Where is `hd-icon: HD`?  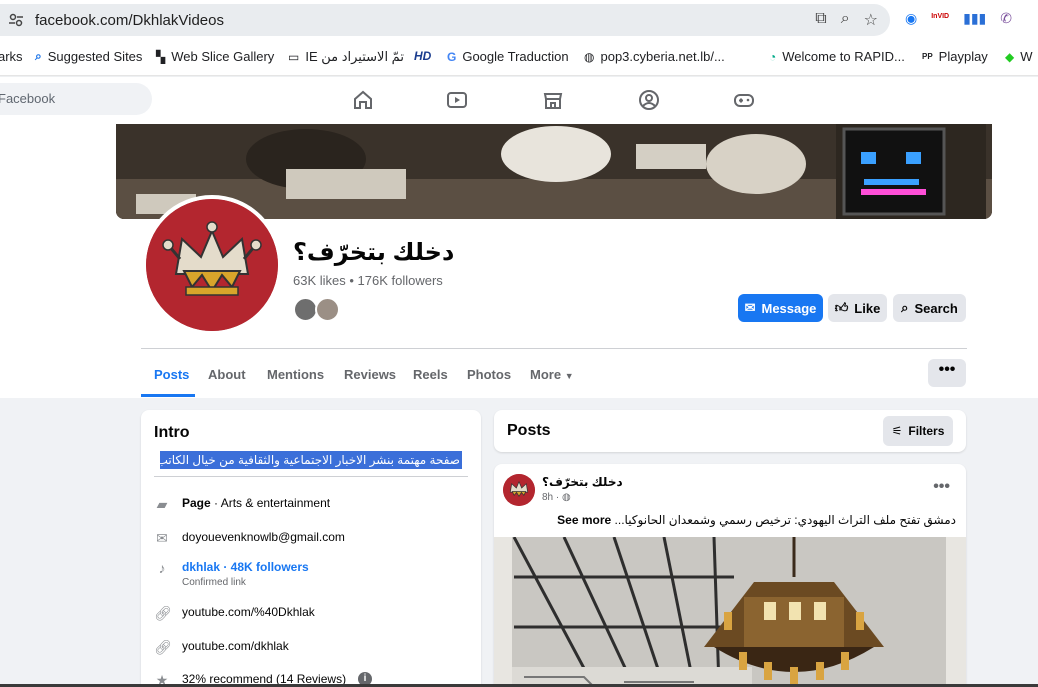 hd-icon: HD is located at coordinates (423, 56).